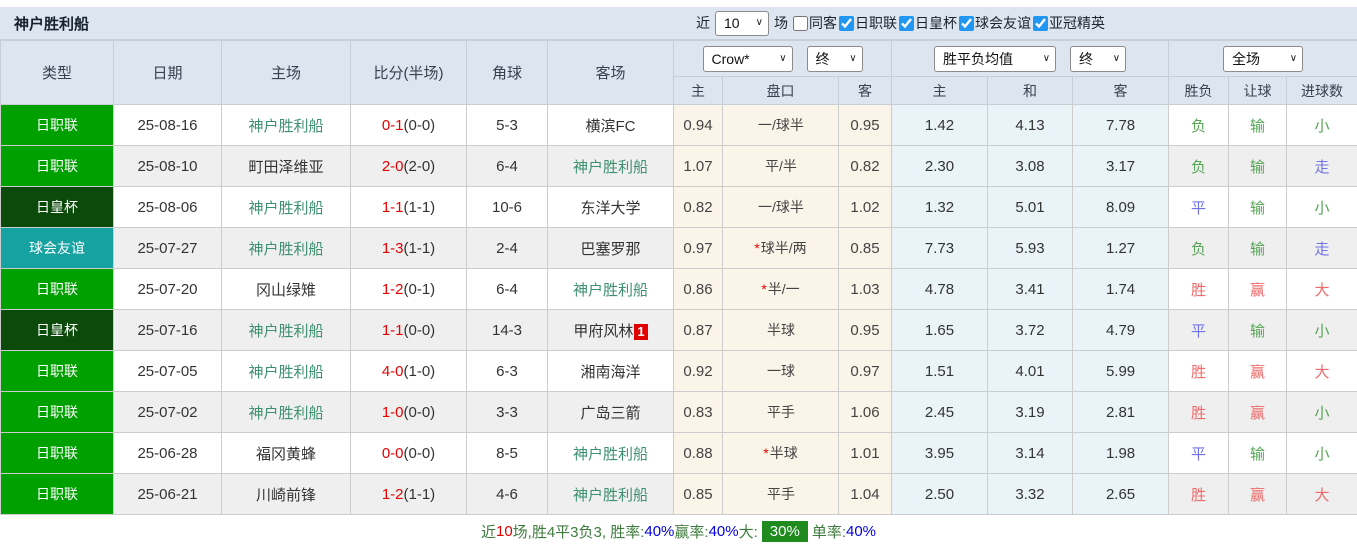 The height and width of the screenshot is (545, 1357). I want to click on same-opponent-filter-checkbox, so click(800, 23).